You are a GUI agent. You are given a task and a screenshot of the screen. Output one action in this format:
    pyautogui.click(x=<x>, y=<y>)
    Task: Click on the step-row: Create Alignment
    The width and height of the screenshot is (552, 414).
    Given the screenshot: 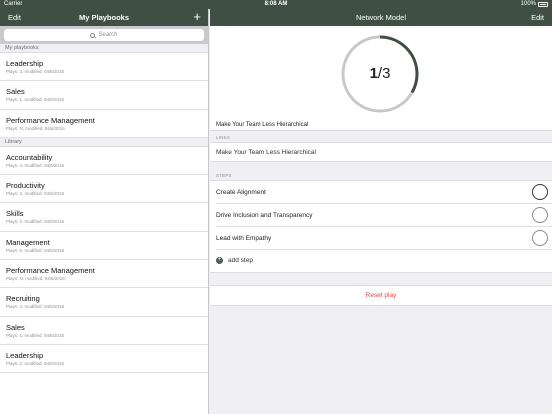 What is the action you would take?
    pyautogui.click(x=384, y=192)
    